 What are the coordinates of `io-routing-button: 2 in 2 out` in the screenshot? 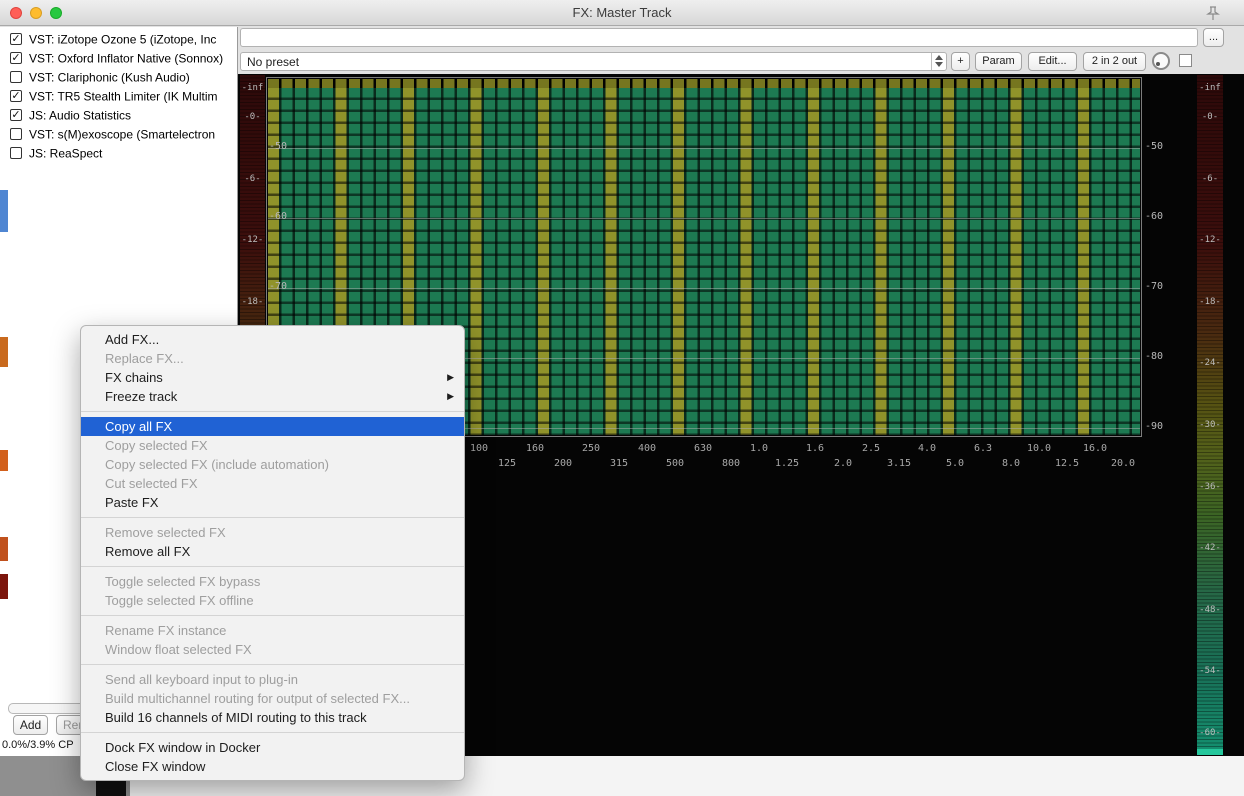 It's located at (1114, 61).